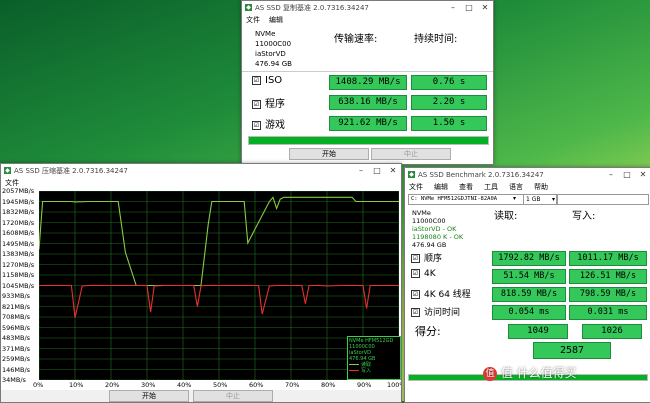  I want to click on compress-window-title: AS SSD 压缩基准 2.0.7316.34247, so click(71, 170).